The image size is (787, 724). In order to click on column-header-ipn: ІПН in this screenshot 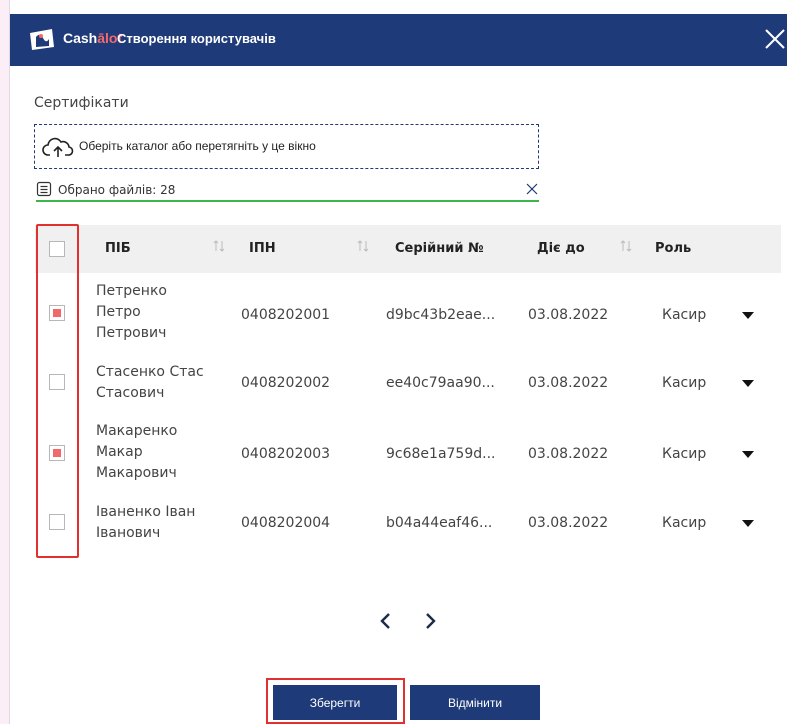, I will do `click(262, 248)`.